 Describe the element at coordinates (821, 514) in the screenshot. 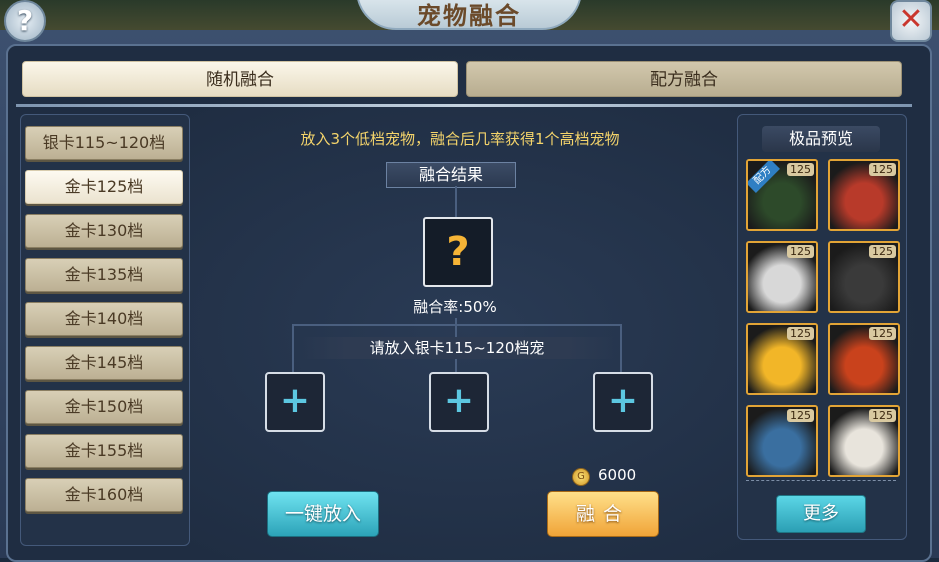

I see `more-button: 更多` at that location.